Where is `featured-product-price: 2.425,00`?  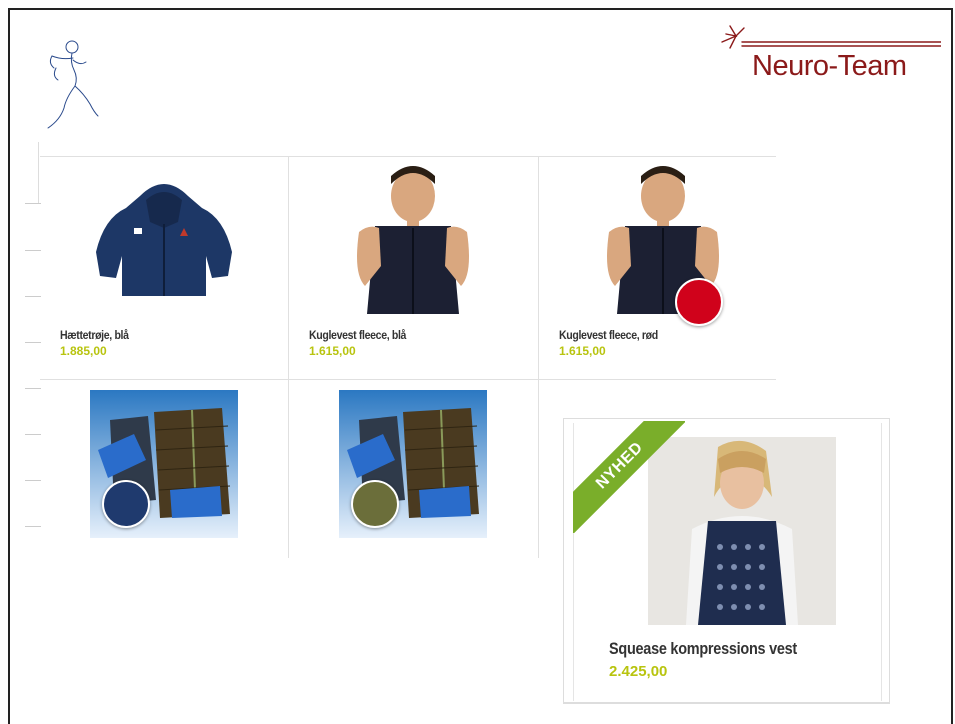 featured-product-price: 2.425,00 is located at coordinates (638, 671).